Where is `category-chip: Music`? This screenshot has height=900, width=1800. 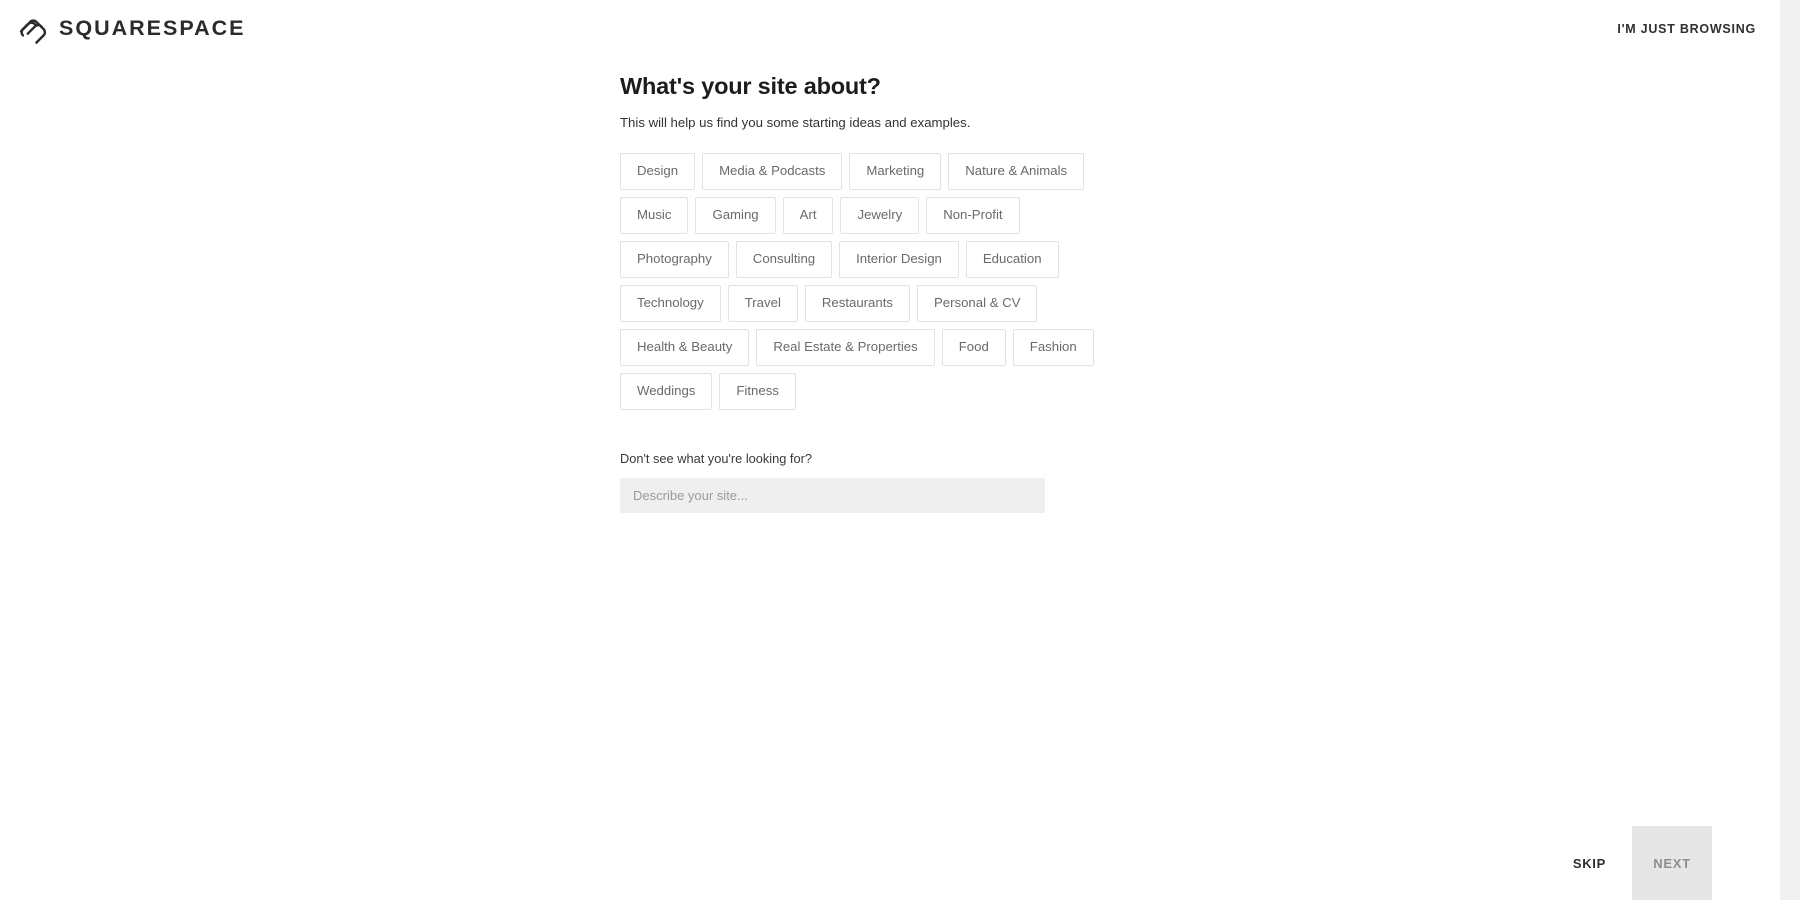
category-chip: Music is located at coordinates (654, 215).